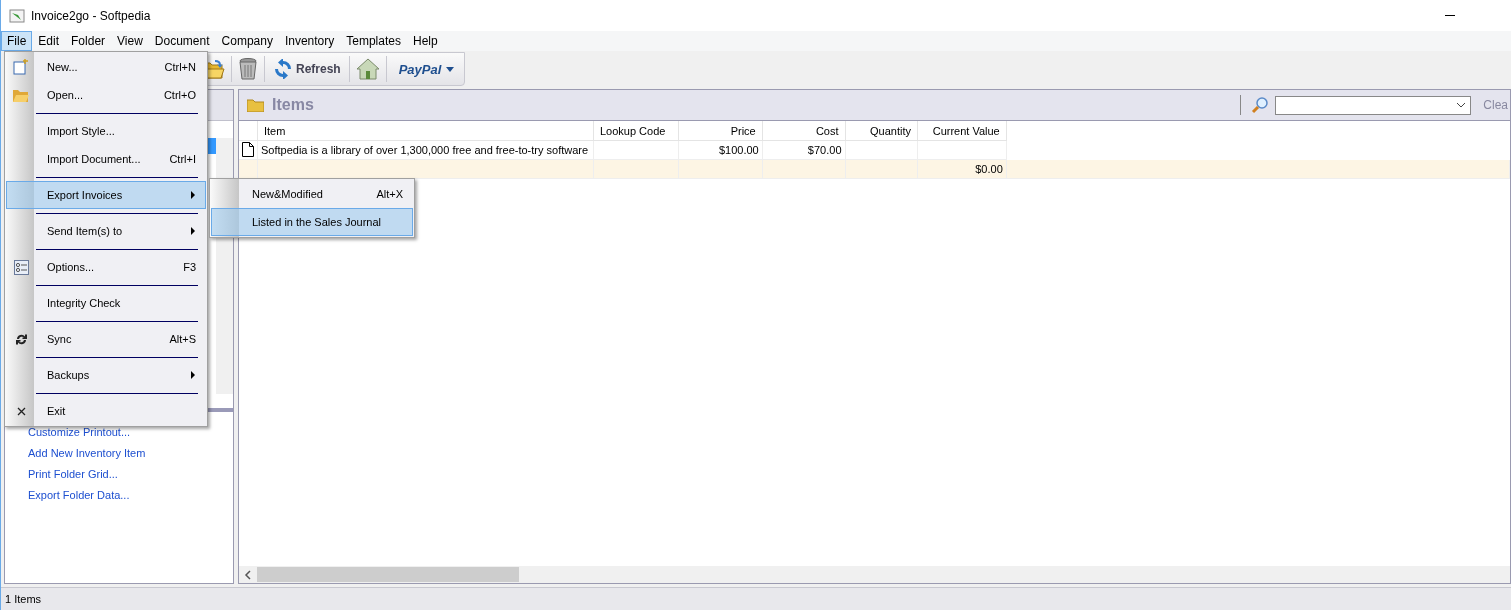 The height and width of the screenshot is (610, 1511). What do you see at coordinates (21, 339) in the screenshot?
I see `sync-icon` at bounding box center [21, 339].